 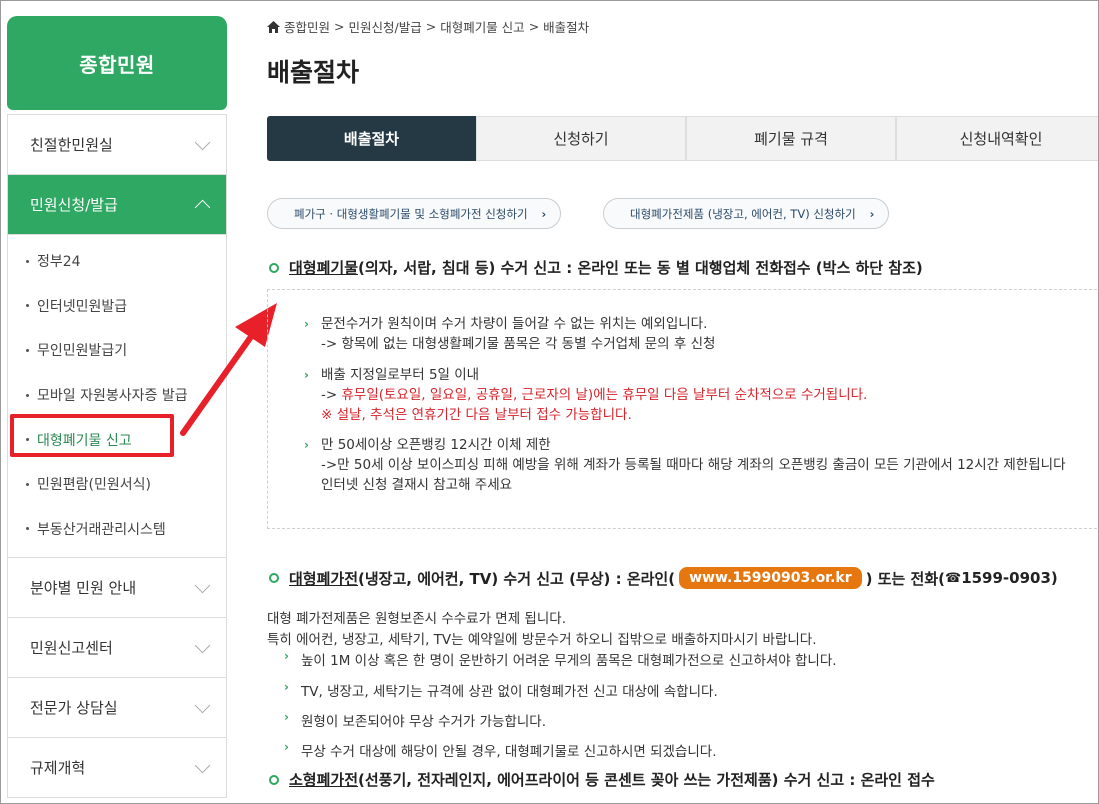 What do you see at coordinates (202, 207) in the screenshot?
I see `chevron-up-icon` at bounding box center [202, 207].